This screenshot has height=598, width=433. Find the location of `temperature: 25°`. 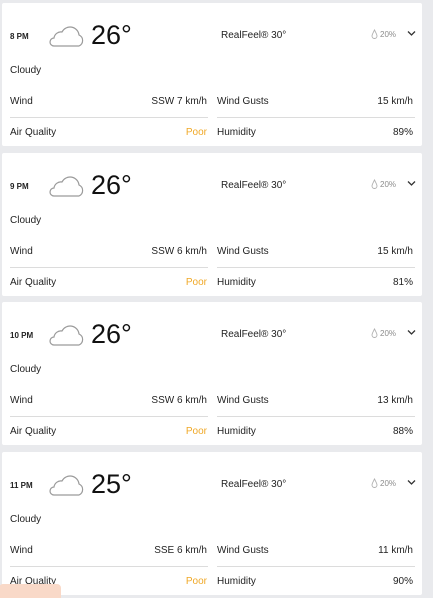

temperature: 25° is located at coordinates (111, 484).